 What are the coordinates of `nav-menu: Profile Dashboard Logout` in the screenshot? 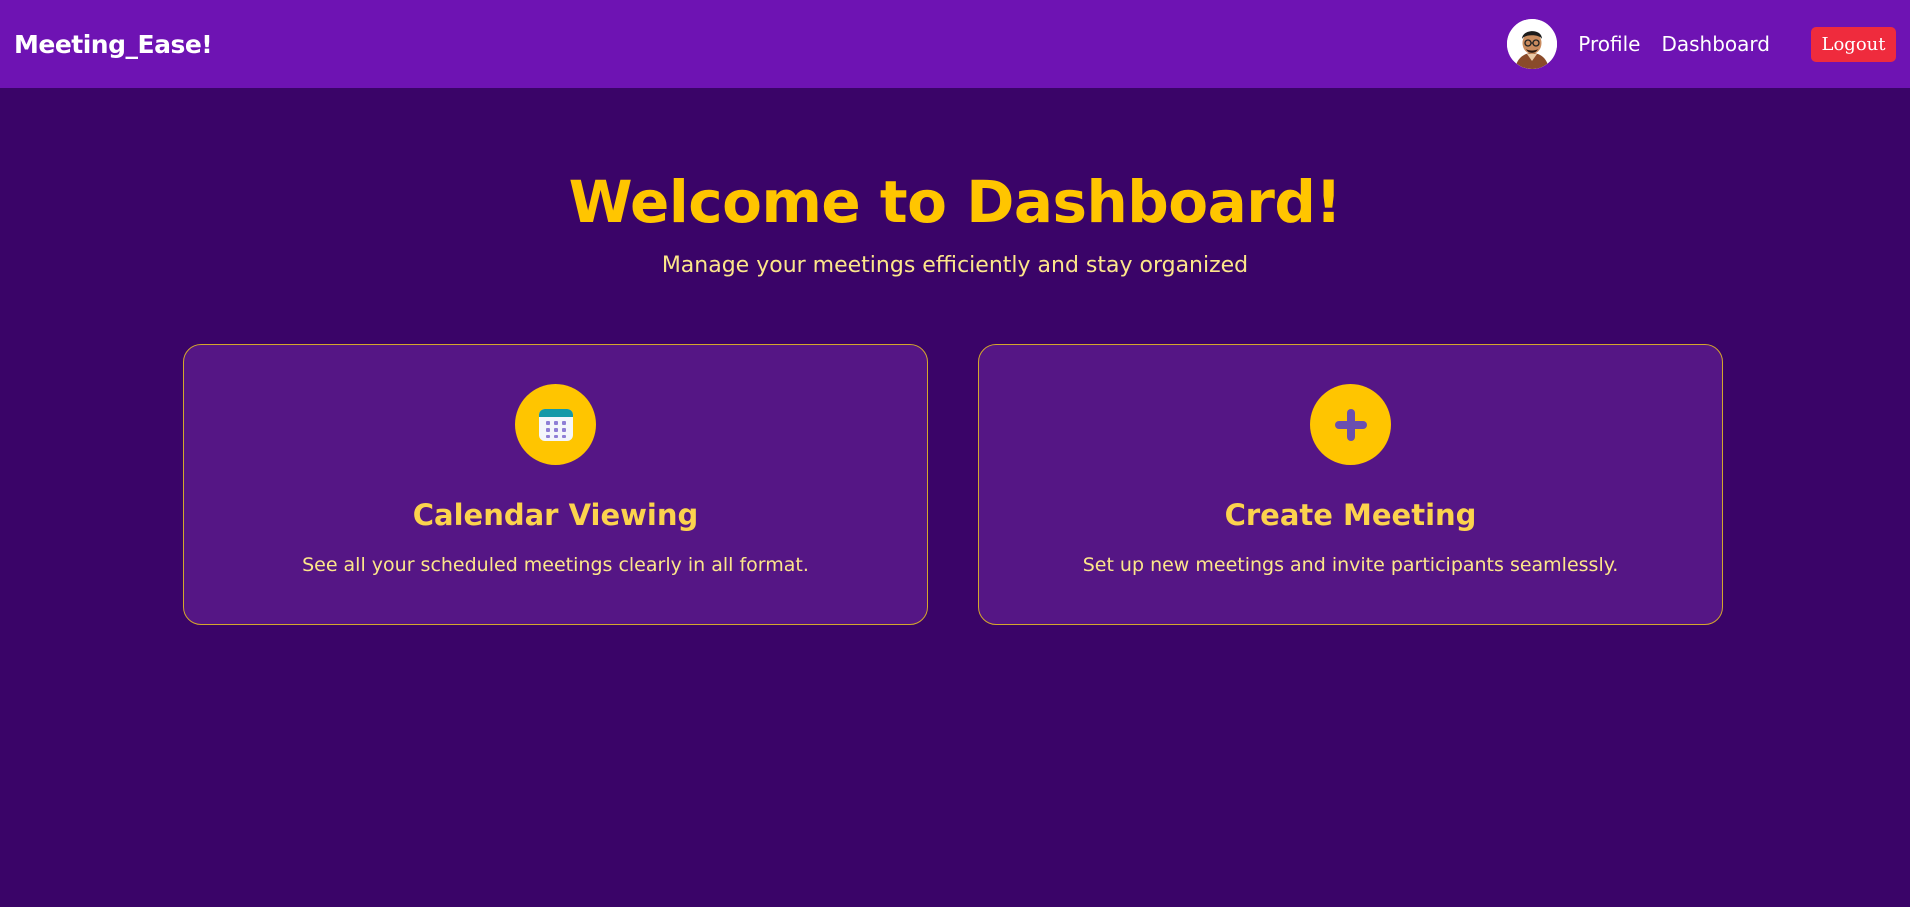 It's located at (1701, 44).